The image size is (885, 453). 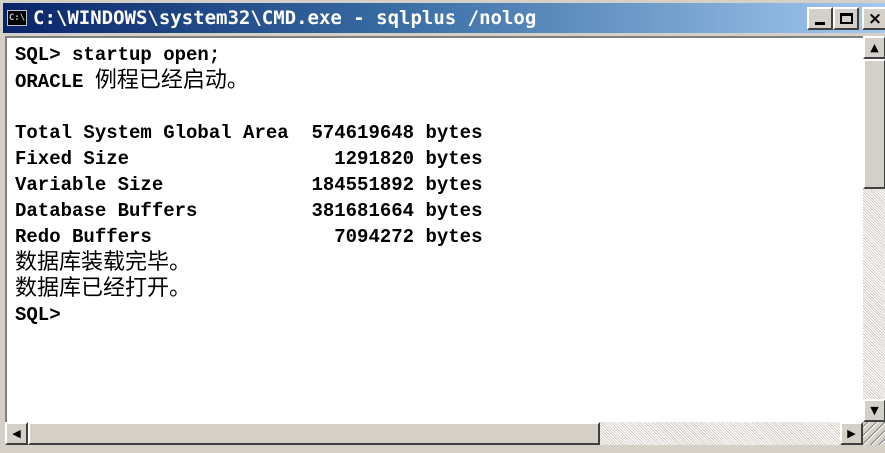 I want to click on horizontal-scroll-thumb, so click(x=314, y=433).